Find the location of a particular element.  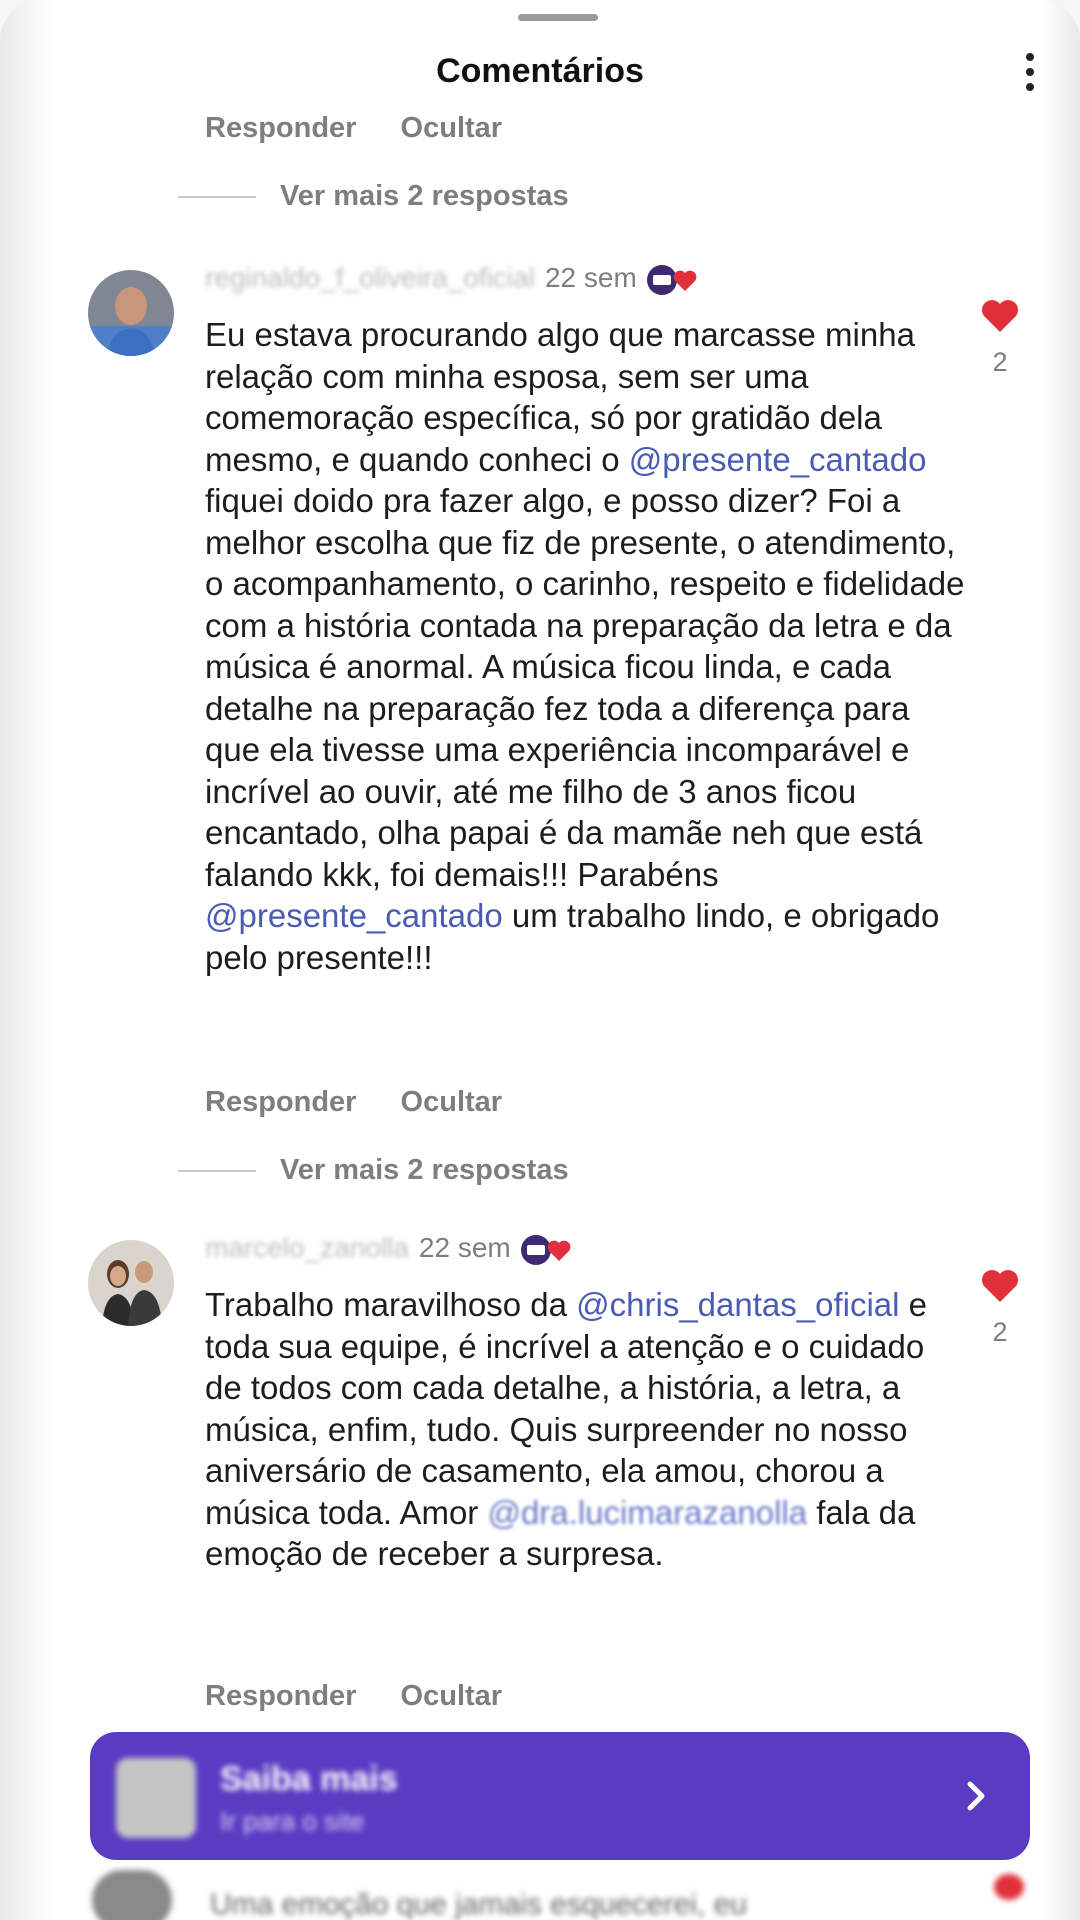

comment-meta: reginaldo_f_oliveira_oficial 22 sem is located at coordinates (455, 279).